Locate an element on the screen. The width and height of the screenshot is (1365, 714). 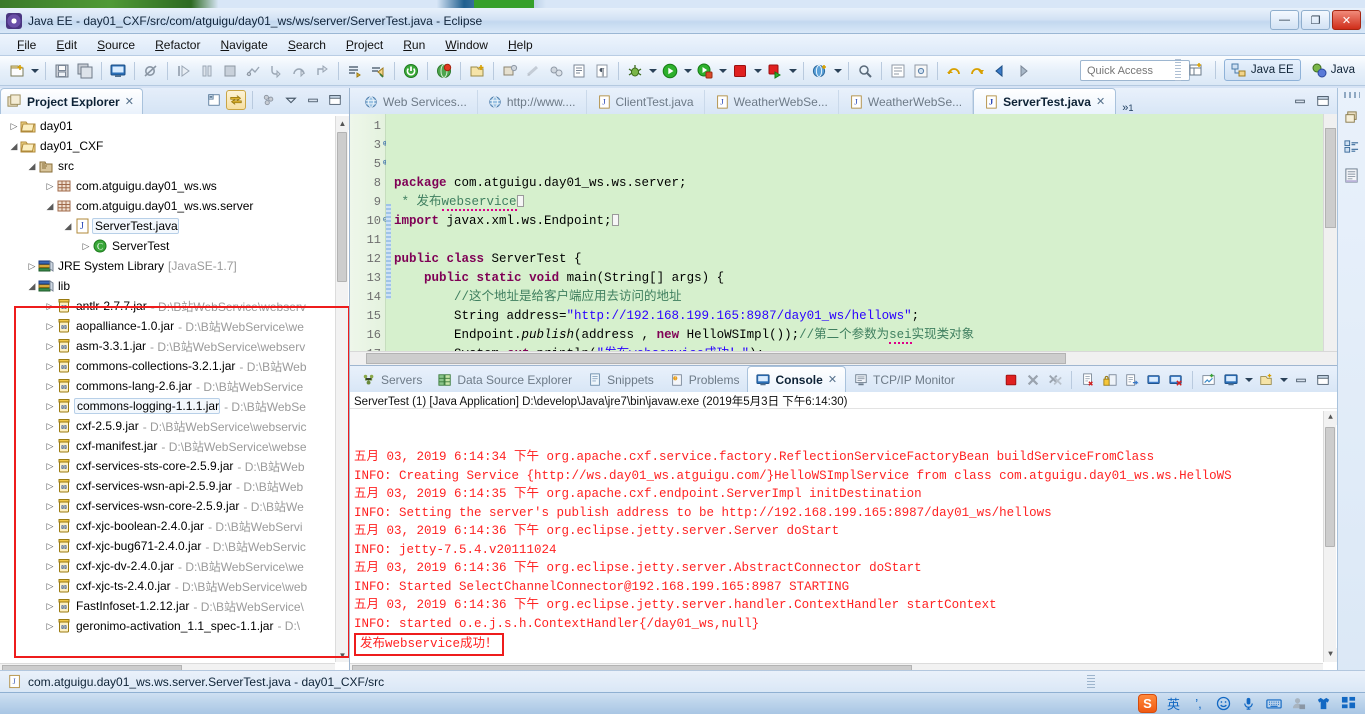
open-console-icon is located at coordinates (1209, 380).